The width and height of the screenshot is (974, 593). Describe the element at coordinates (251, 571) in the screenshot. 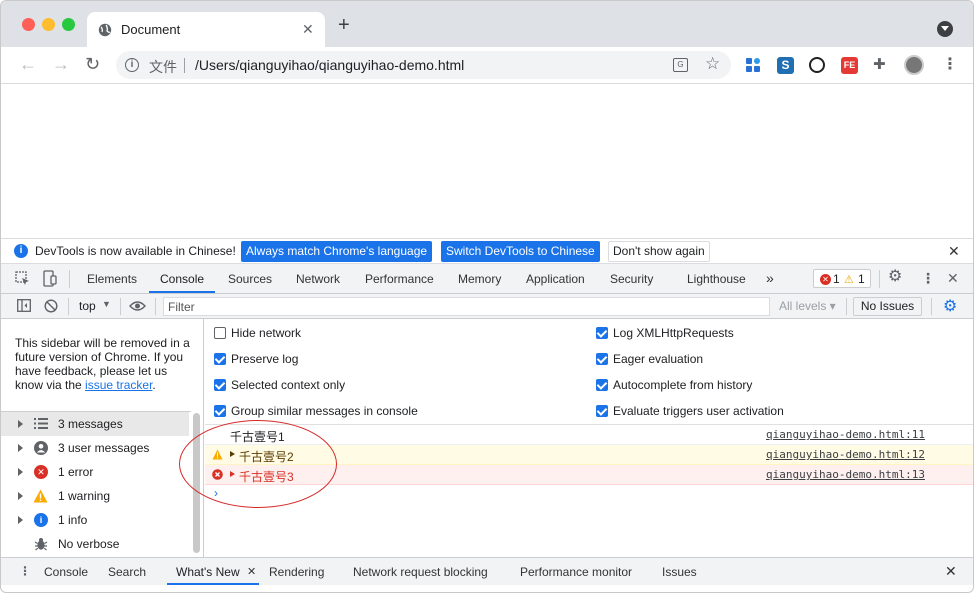

I see `drawer-tab-close-icon: ✕` at that location.